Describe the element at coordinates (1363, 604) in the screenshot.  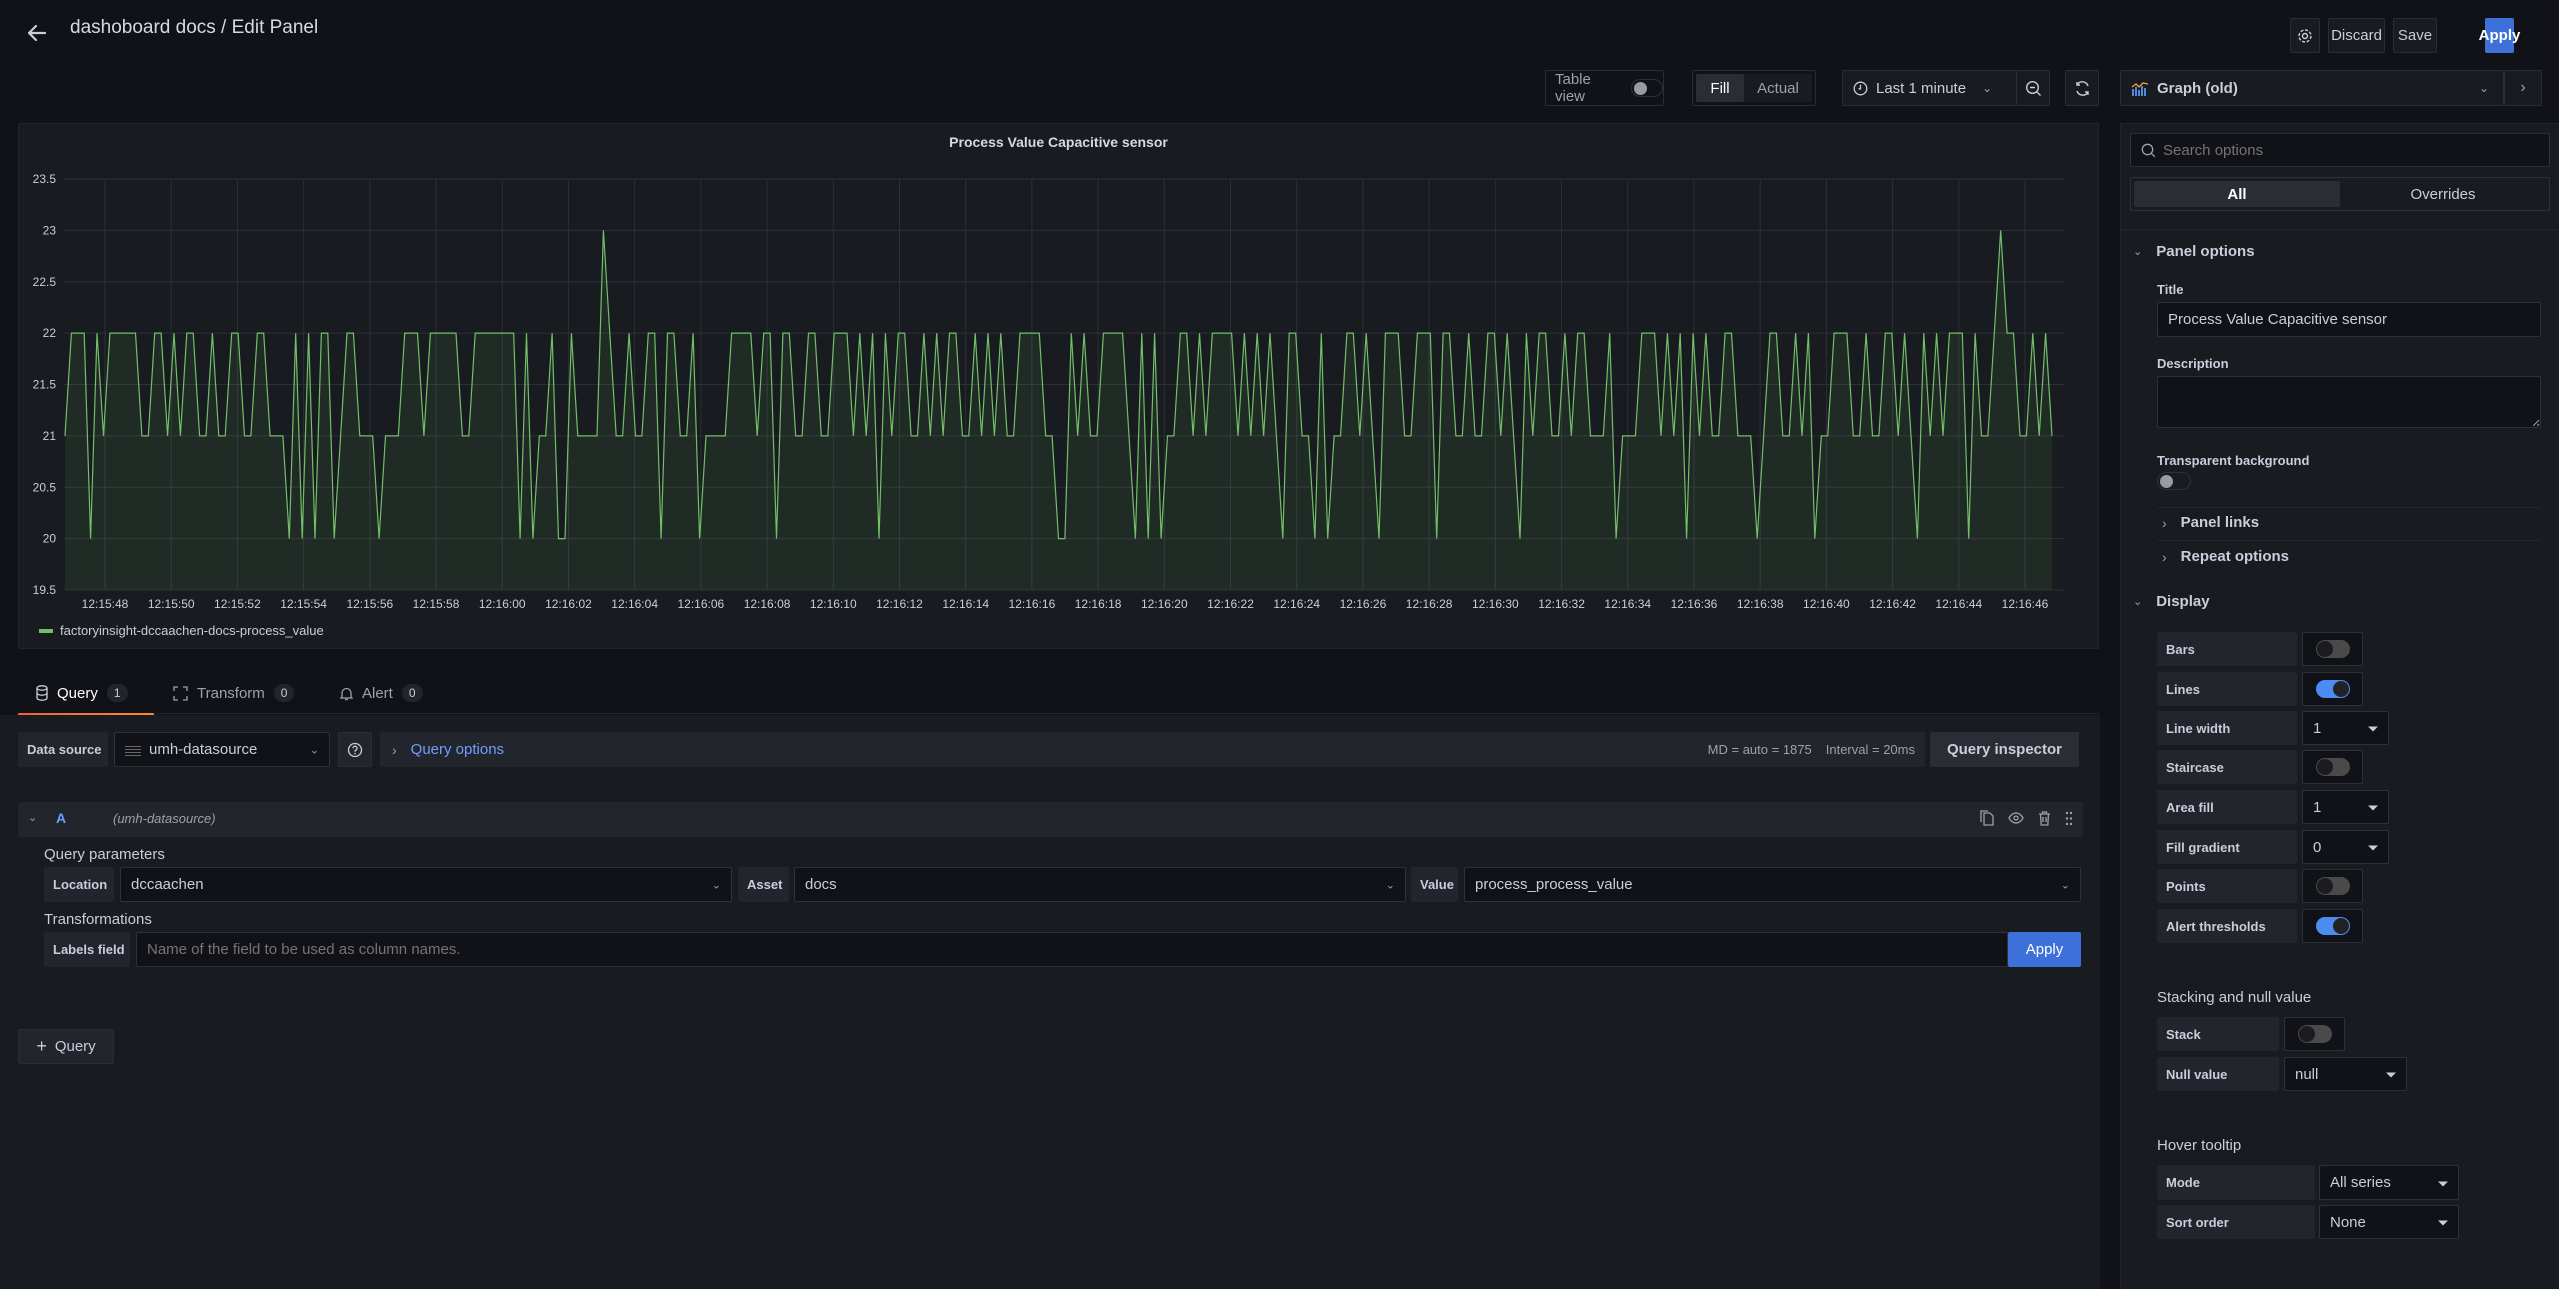
I see `x-tick-label: 12:16:26` at that location.